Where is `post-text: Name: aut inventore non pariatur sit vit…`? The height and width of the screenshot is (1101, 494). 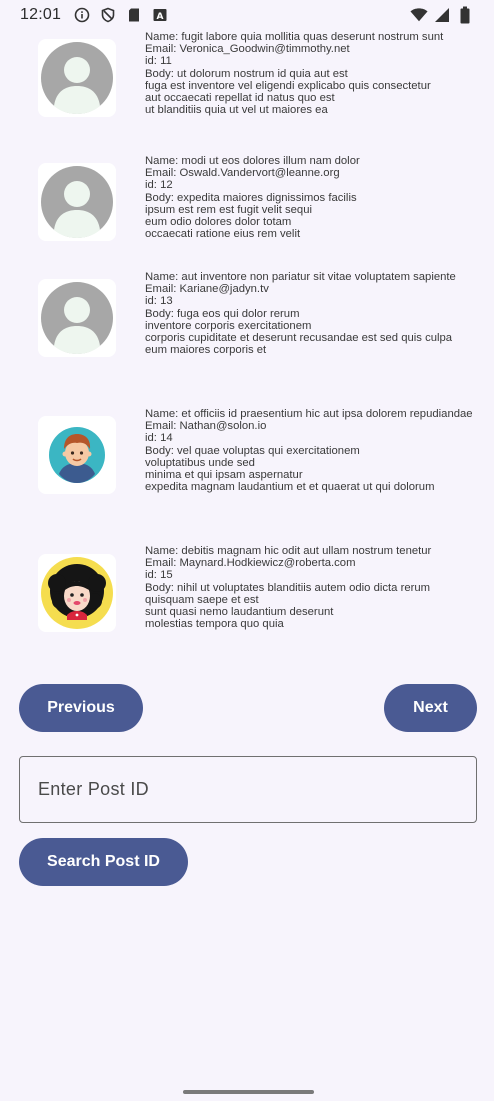 post-text: Name: aut inventore non pariatur sit vit… is located at coordinates (300, 314).